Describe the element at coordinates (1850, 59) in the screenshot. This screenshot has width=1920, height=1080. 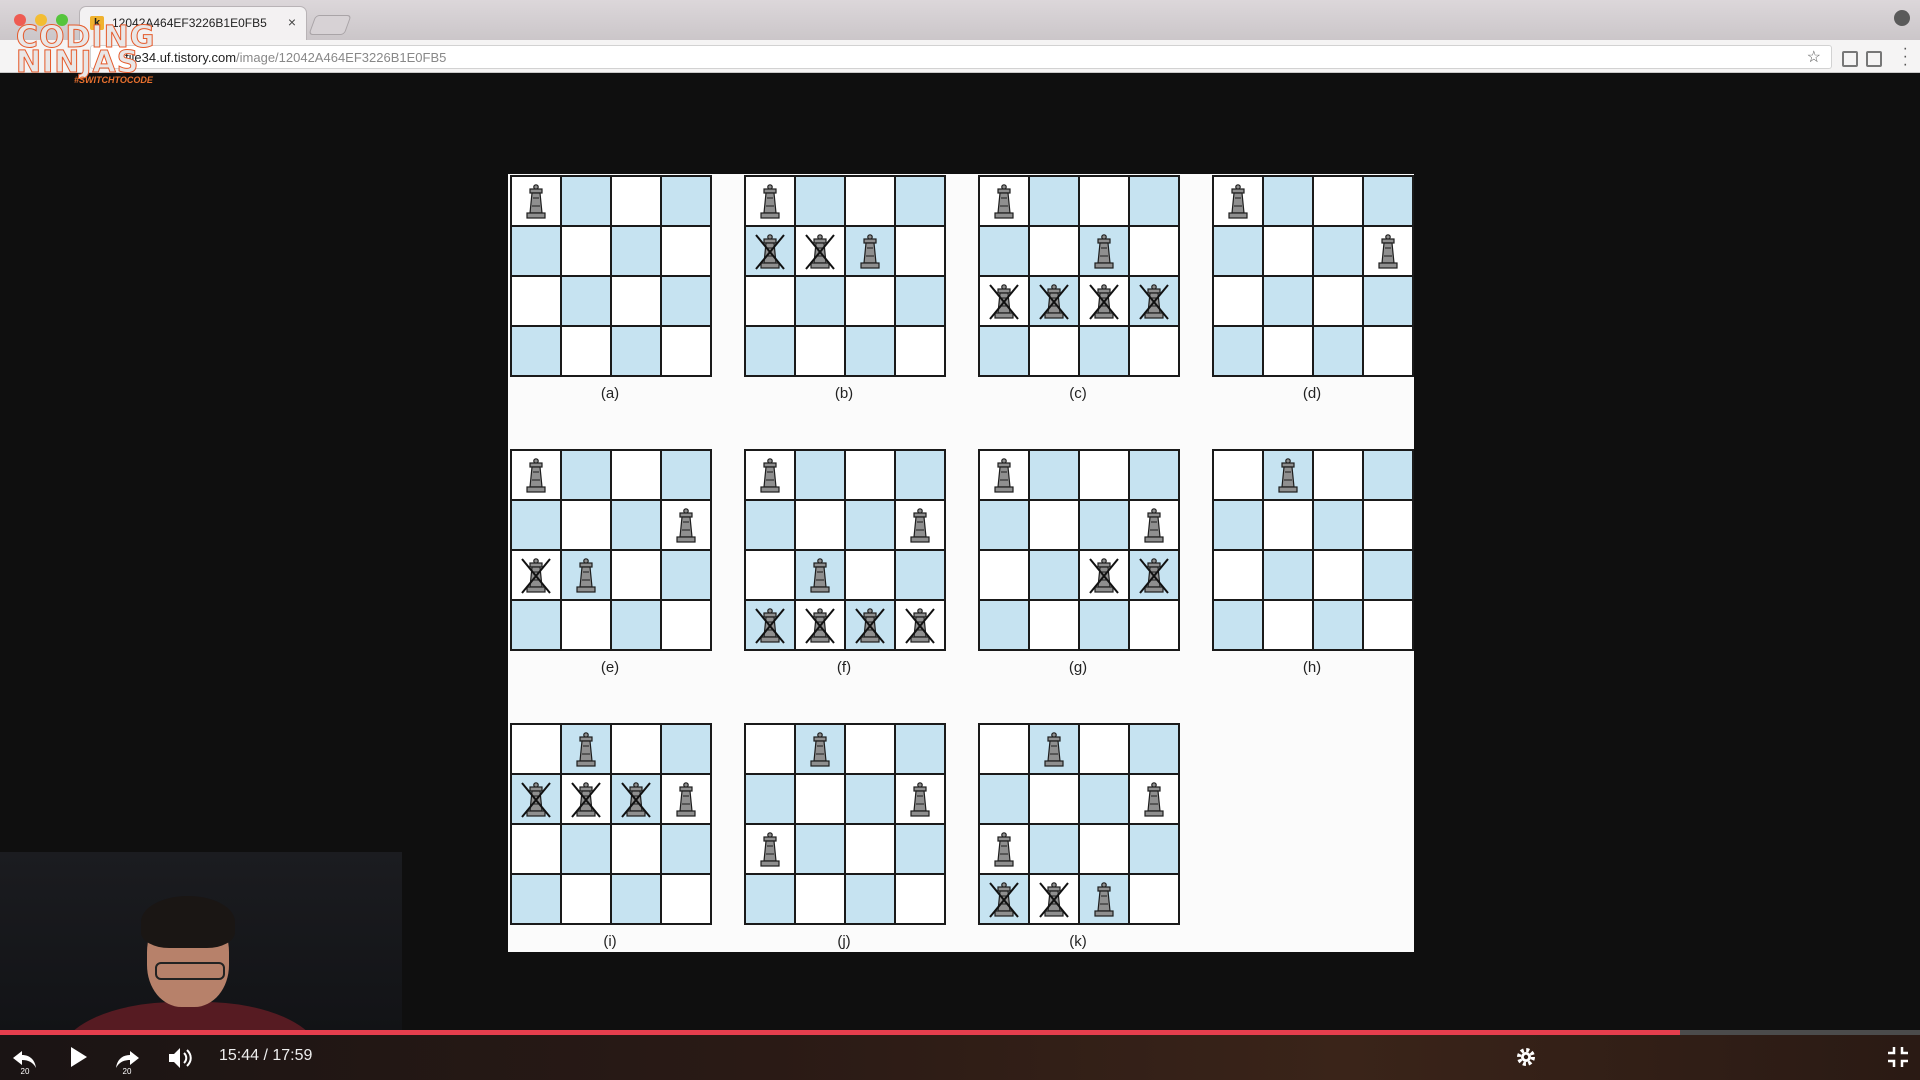
I see `extension-icon` at that location.